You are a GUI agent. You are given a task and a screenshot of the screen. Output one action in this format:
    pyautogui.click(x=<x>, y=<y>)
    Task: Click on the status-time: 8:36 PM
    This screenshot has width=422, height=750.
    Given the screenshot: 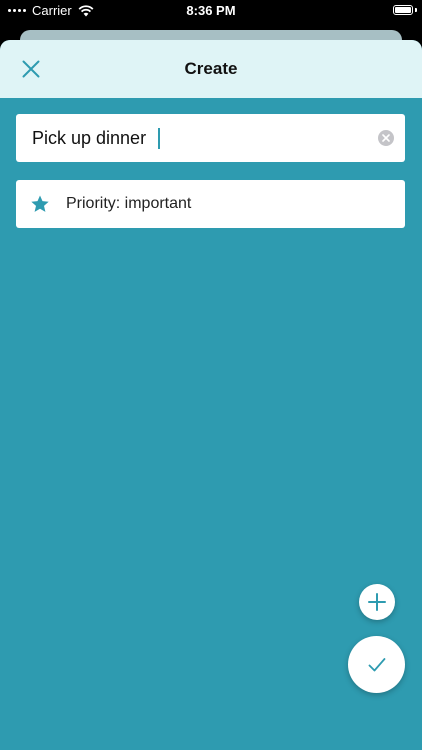 What is the action you would take?
    pyautogui.click(x=211, y=10)
    